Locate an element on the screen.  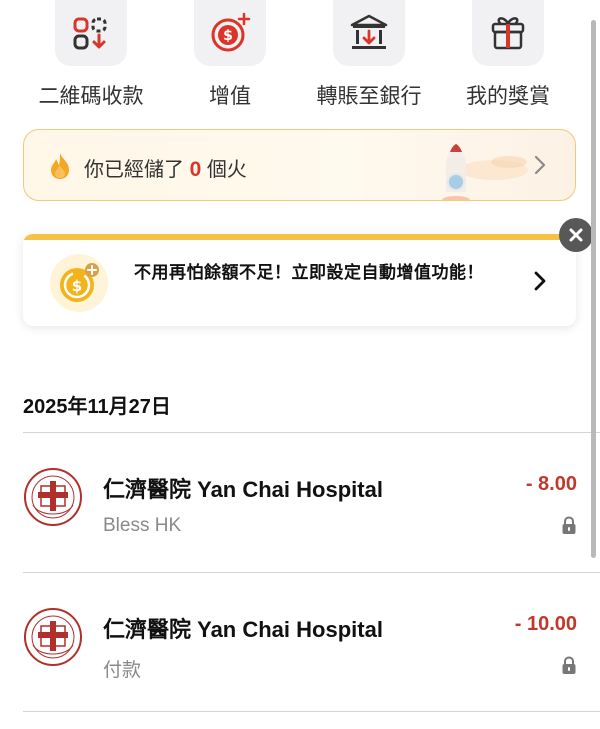
my-rewards-button: 我的獎賞 is located at coordinates (508, 55).